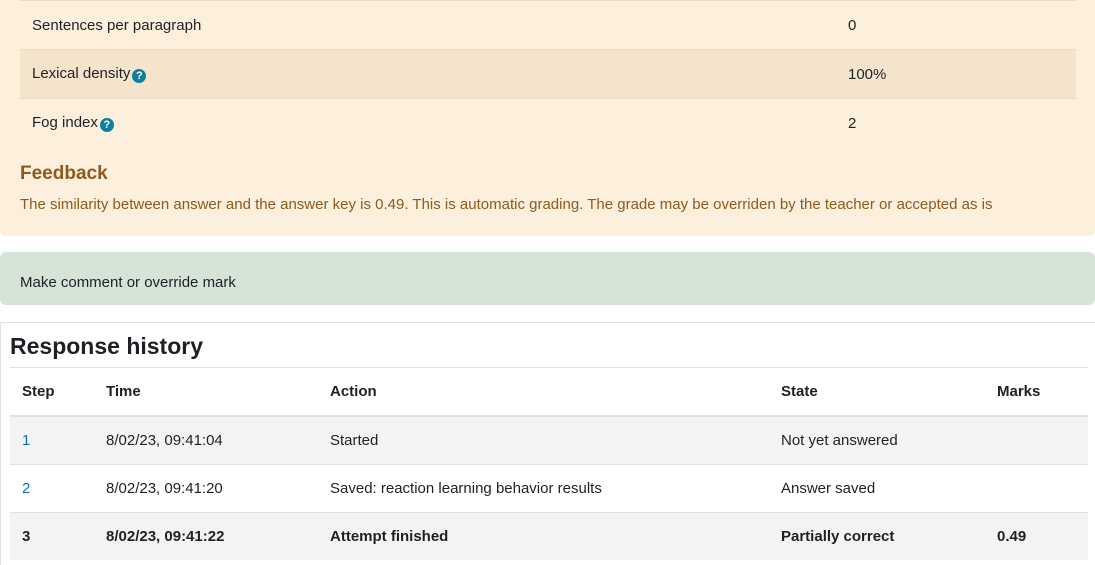  Describe the element at coordinates (956, 123) in the screenshot. I see `stat-value: 2` at that location.